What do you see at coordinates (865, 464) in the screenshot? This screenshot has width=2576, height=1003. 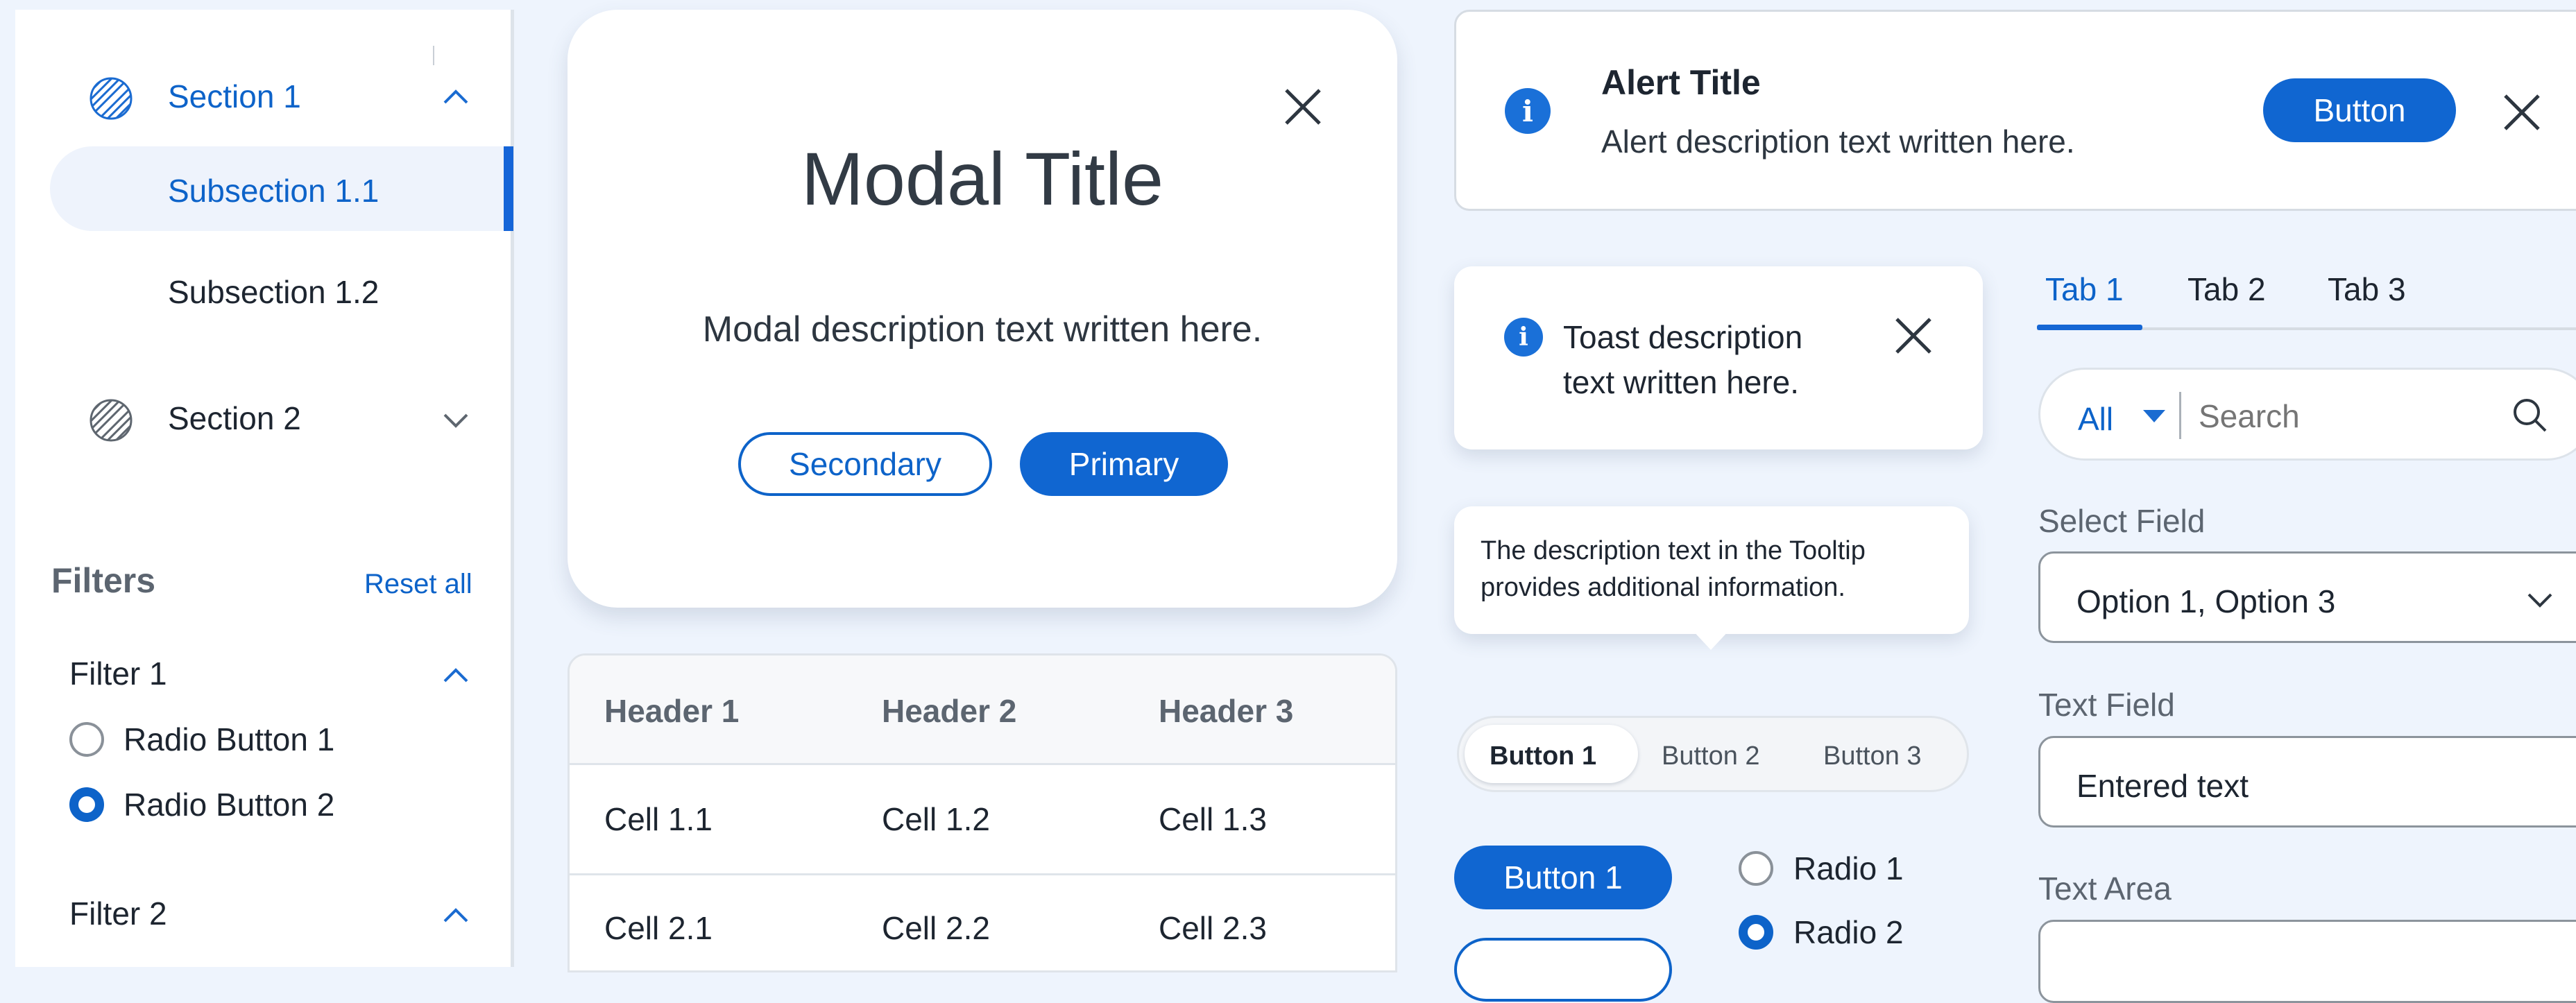 I see `secondary-button: Secondary` at bounding box center [865, 464].